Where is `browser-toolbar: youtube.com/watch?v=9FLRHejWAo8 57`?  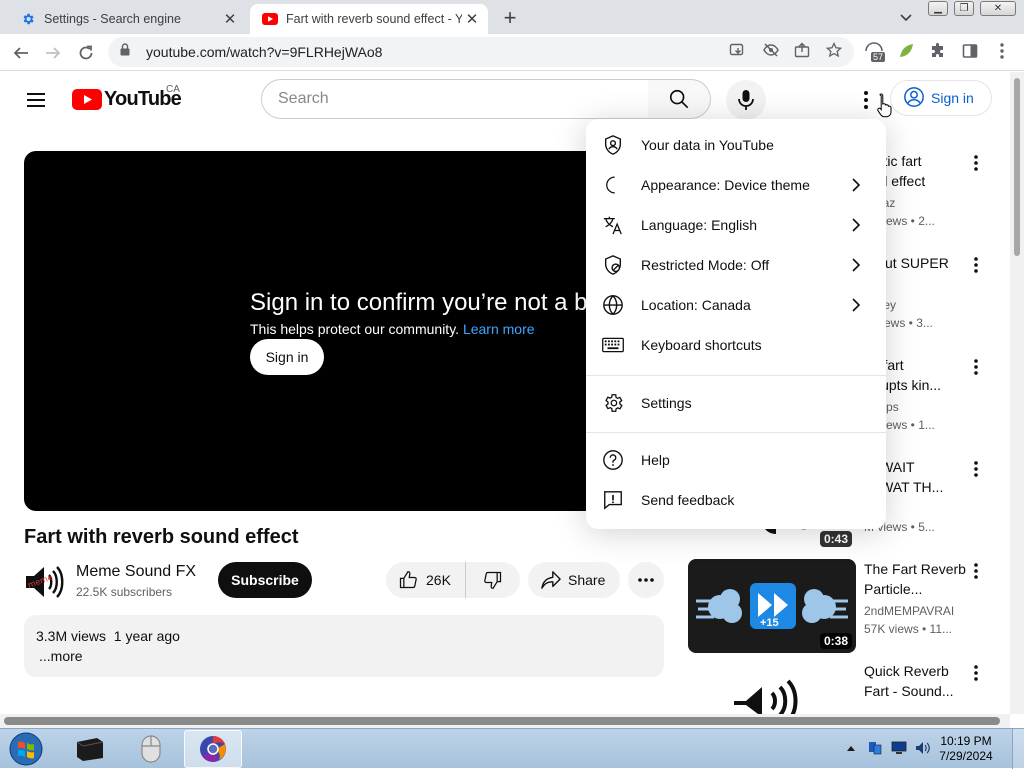
browser-toolbar: youtube.com/watch?v=9FLRHejWAo8 57 is located at coordinates (512, 52).